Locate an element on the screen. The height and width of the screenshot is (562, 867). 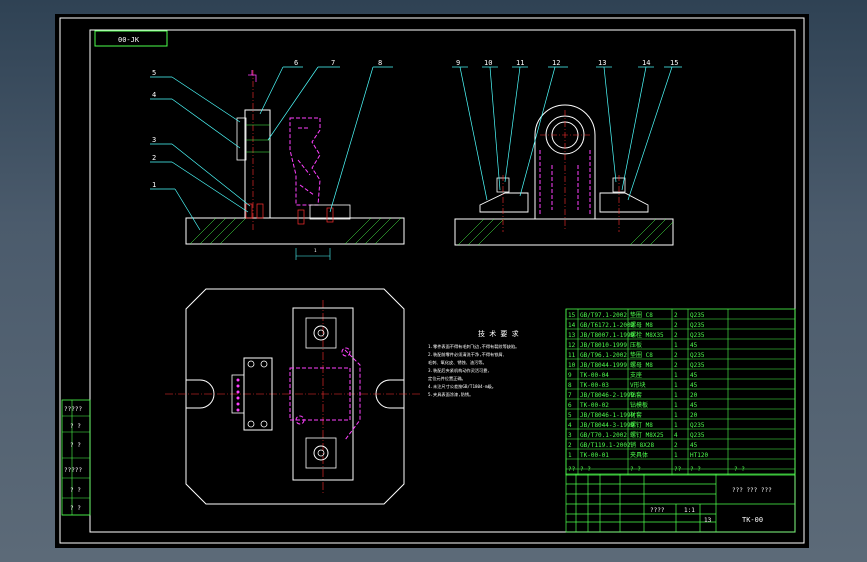
bom-cell-no: 2 is located at coordinates (570, 445).